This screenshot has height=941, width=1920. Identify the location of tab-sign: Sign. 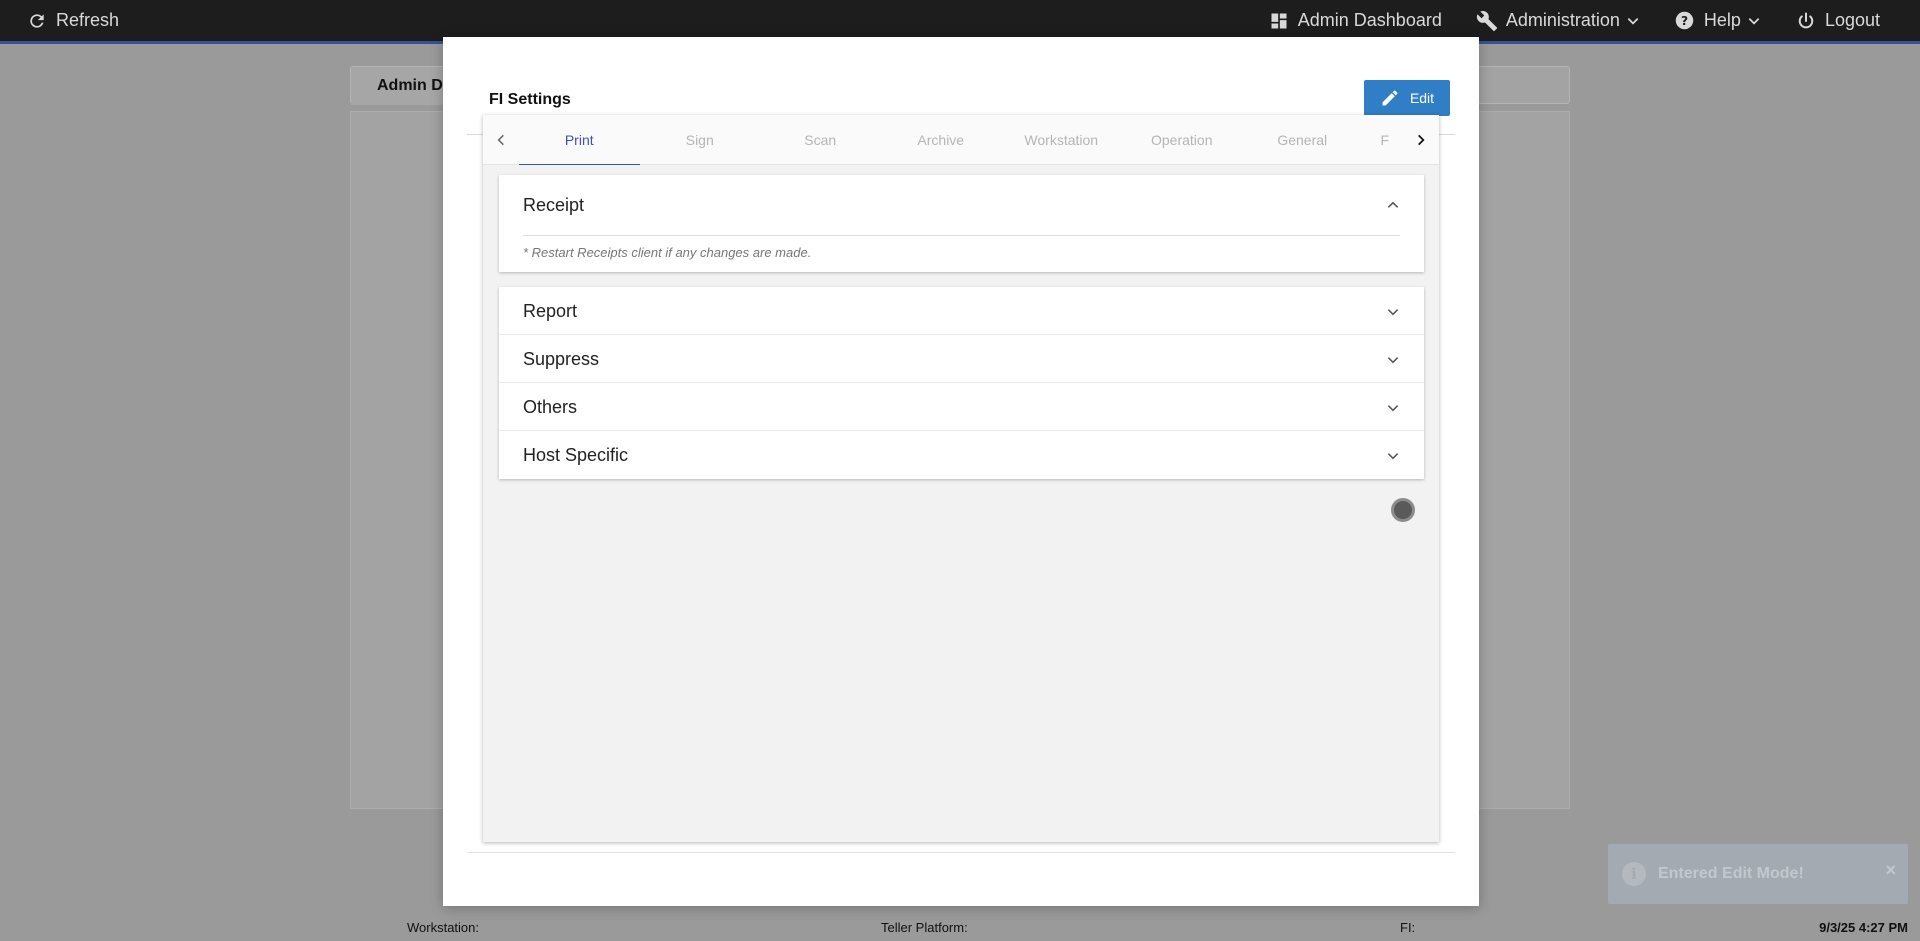
(700, 140).